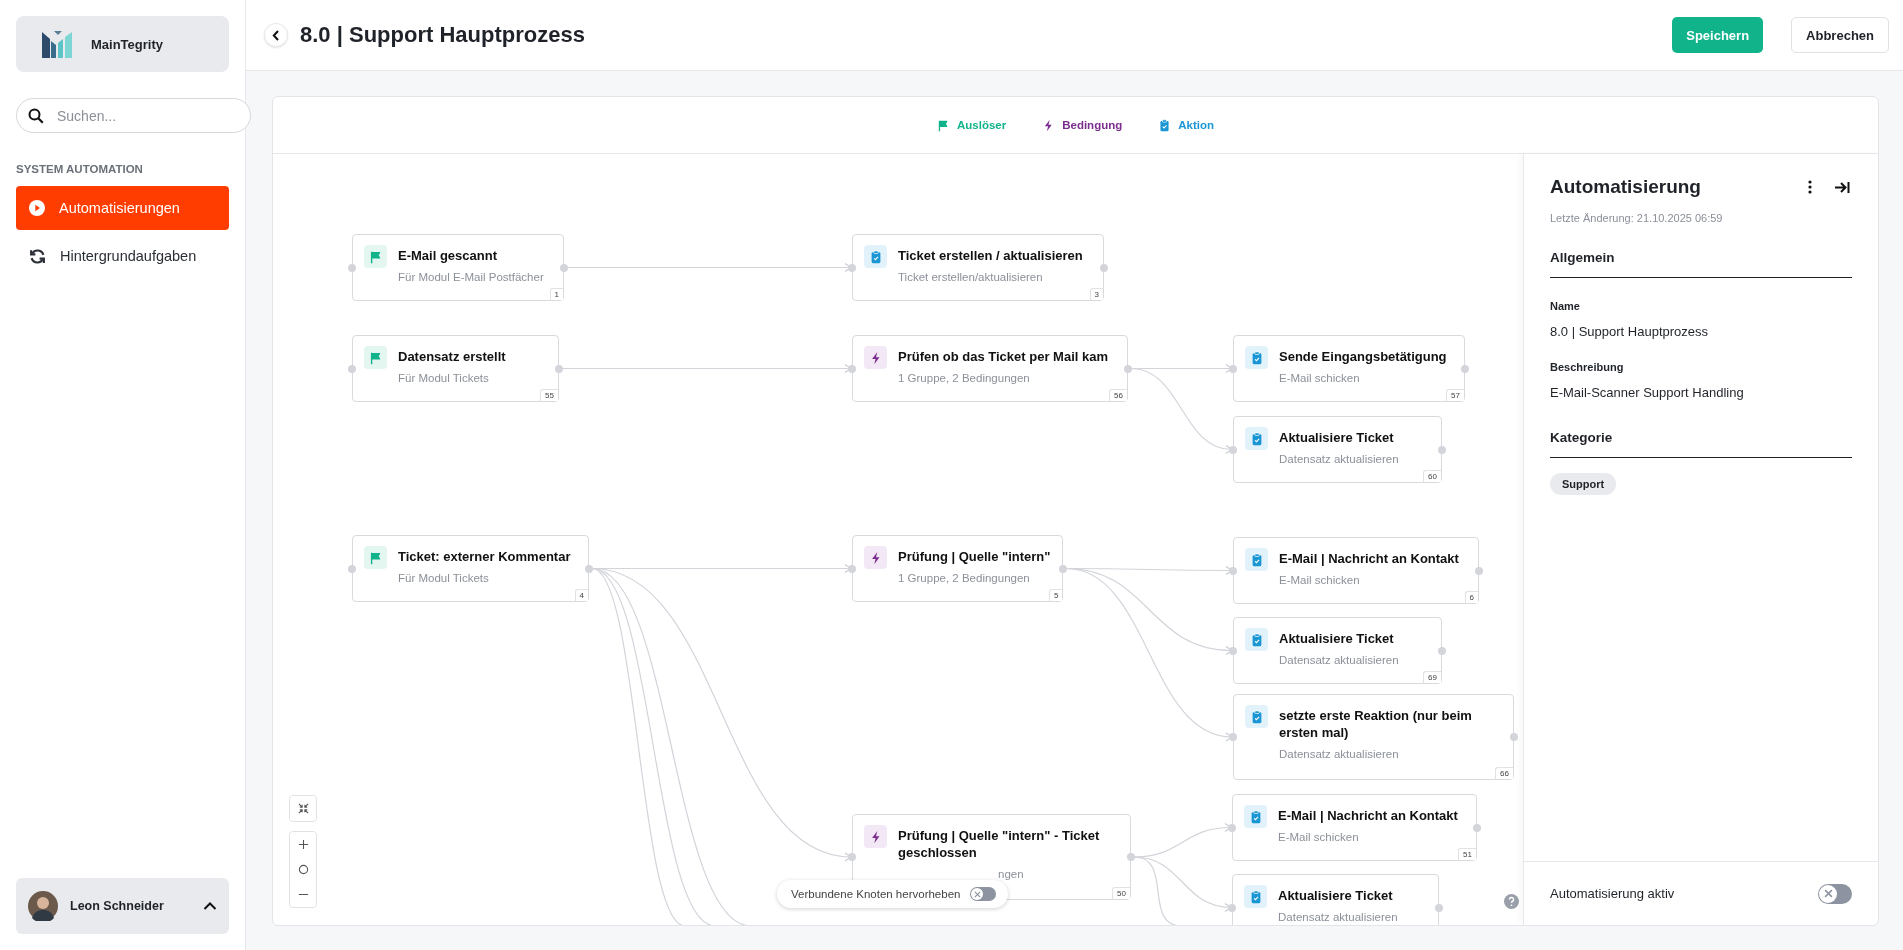 This screenshot has height=950, width=1903. Describe the element at coordinates (1455, 395) in the screenshot. I see `node-number: 57` at that location.